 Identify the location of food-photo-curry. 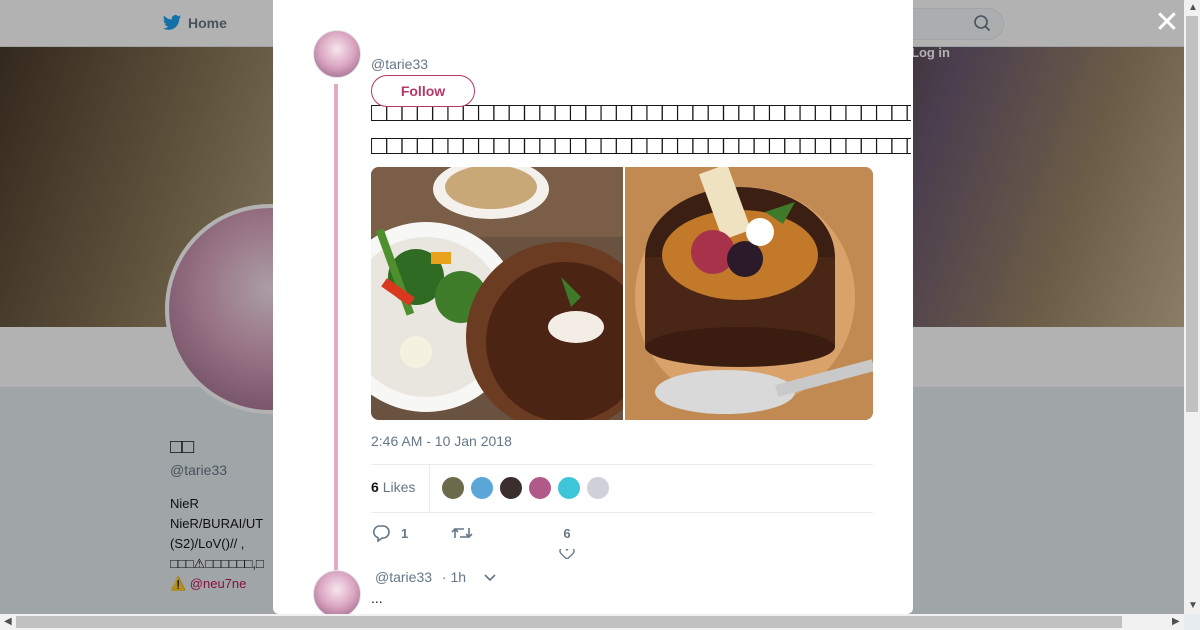
(513, 293).